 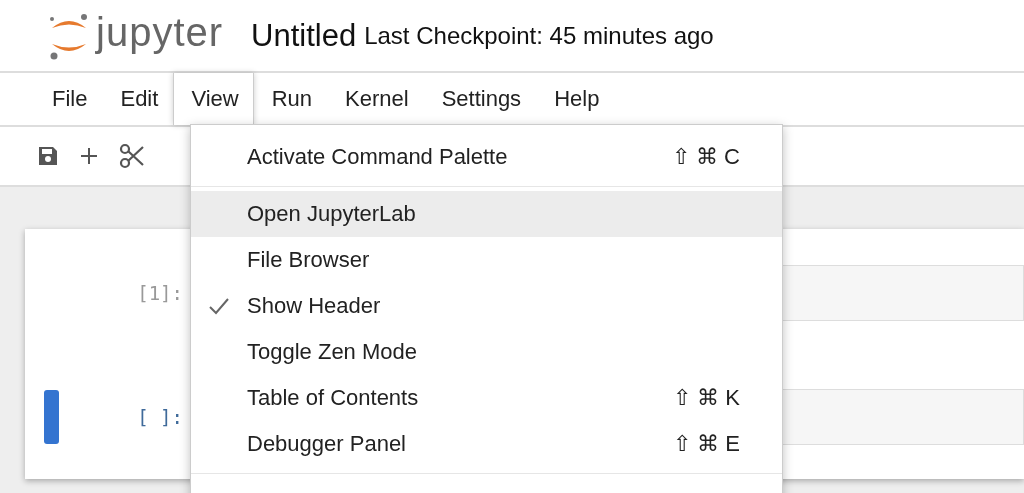 What do you see at coordinates (486, 157) in the screenshot?
I see `menu-item: Activate Command Palette ⇧ ⌘ C` at bounding box center [486, 157].